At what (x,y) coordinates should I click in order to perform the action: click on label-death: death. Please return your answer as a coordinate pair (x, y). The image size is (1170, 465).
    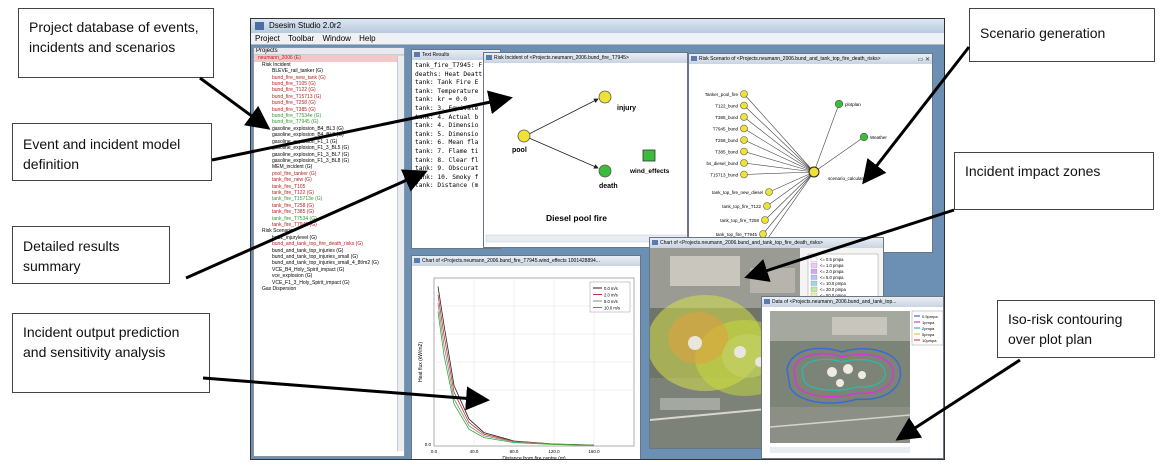
    Looking at the image, I should click on (608, 186).